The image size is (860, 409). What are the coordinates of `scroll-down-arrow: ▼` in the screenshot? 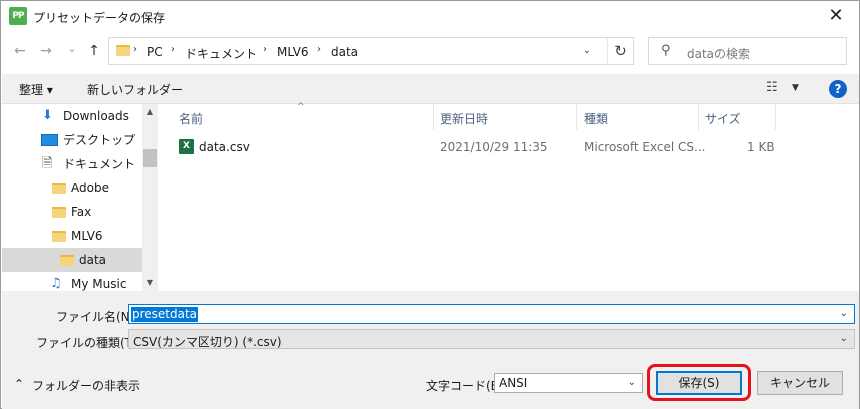 It's located at (150, 282).